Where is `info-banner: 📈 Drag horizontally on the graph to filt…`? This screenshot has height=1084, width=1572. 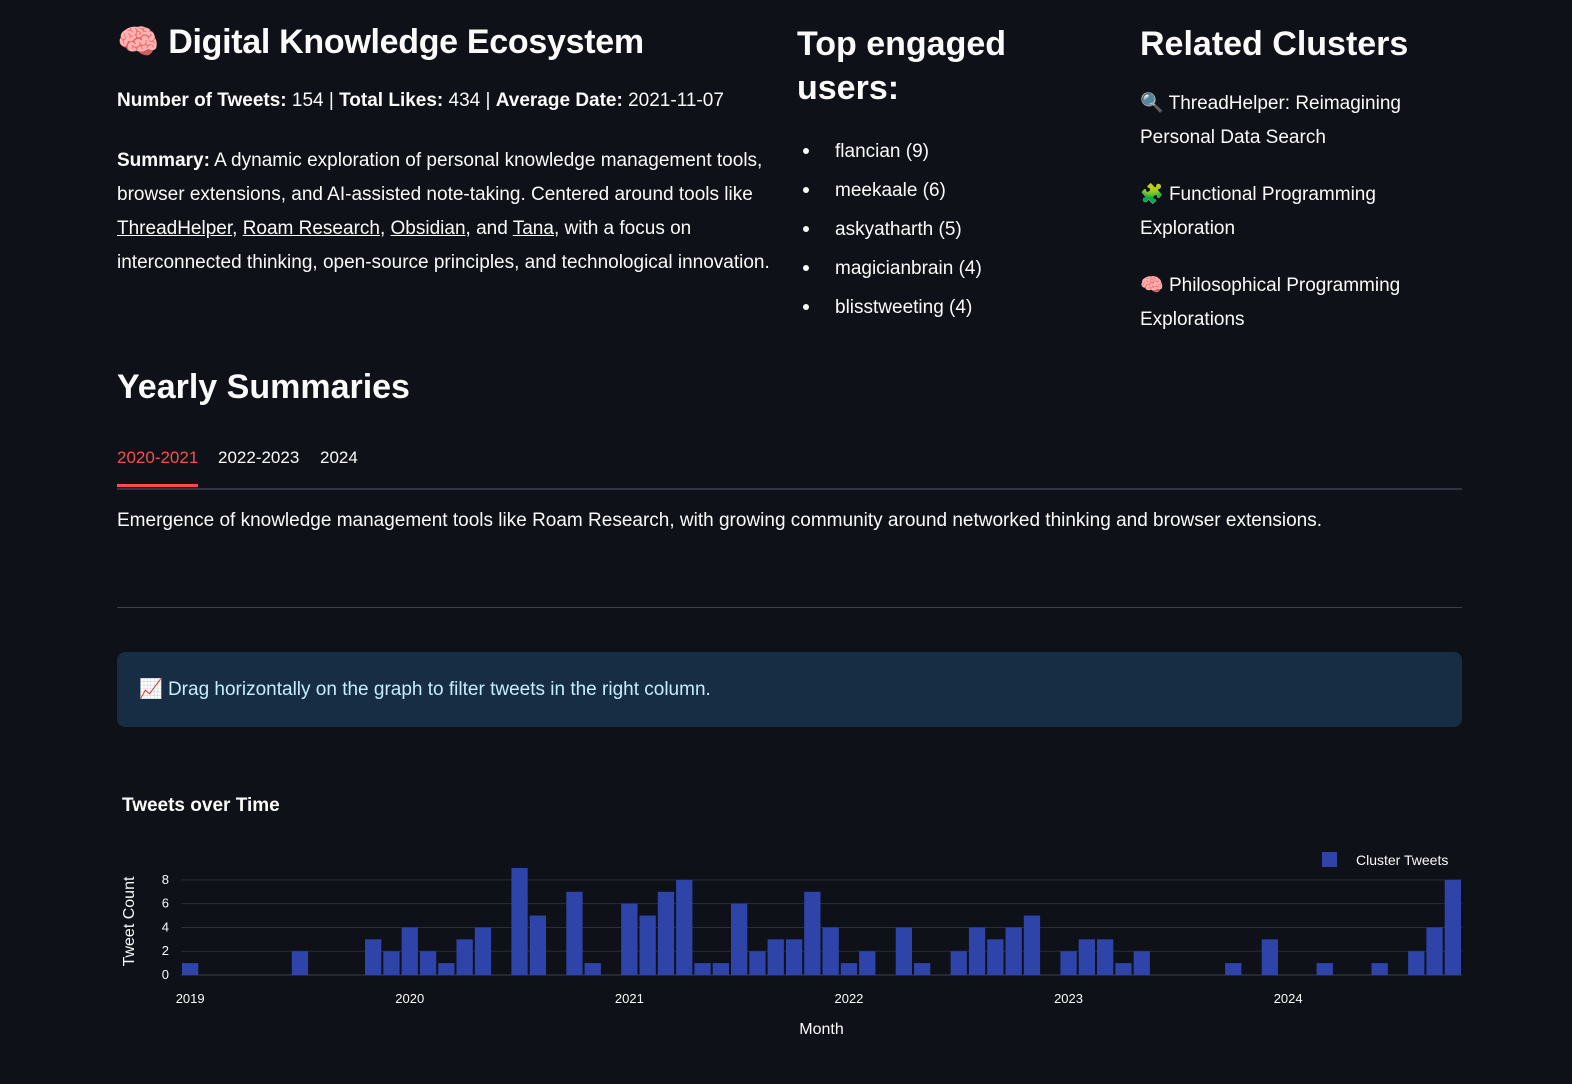
info-banner: 📈 Drag horizontally on the graph to filt… is located at coordinates (789, 689).